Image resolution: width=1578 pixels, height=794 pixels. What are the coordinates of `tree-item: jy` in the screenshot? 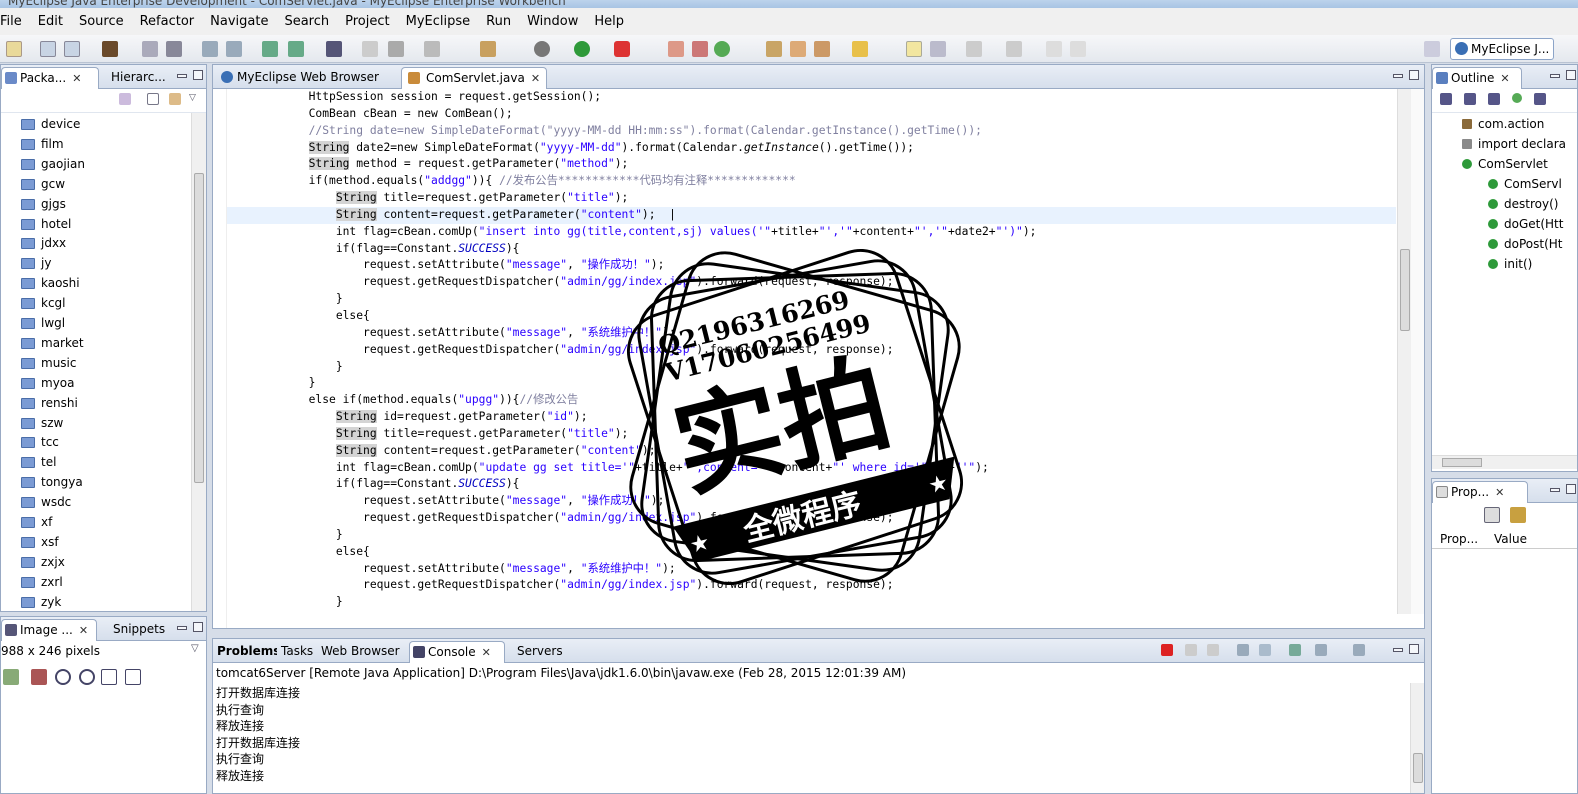 It's located at (36, 263).